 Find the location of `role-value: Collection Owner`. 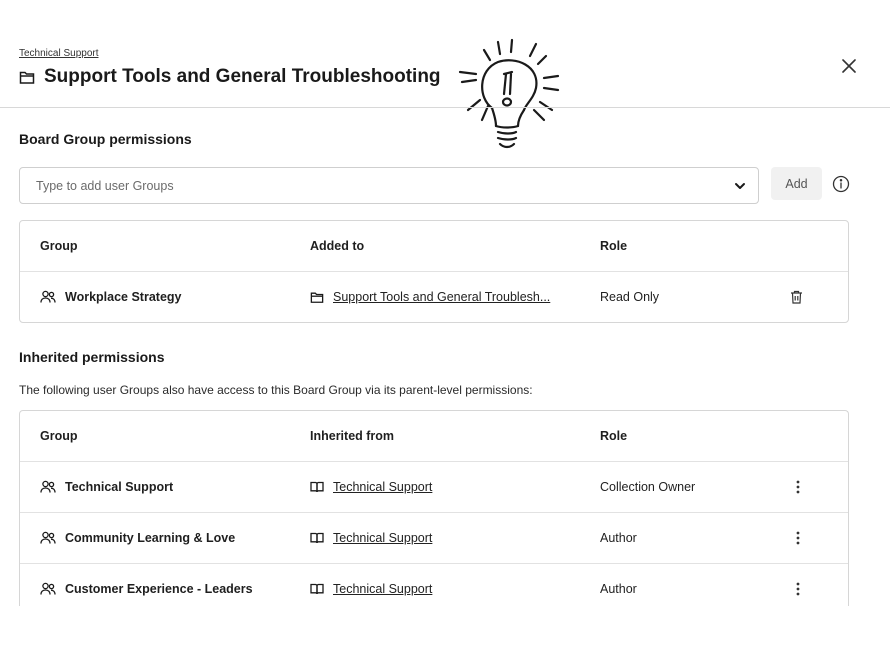

role-value: Collection Owner is located at coordinates (648, 487).